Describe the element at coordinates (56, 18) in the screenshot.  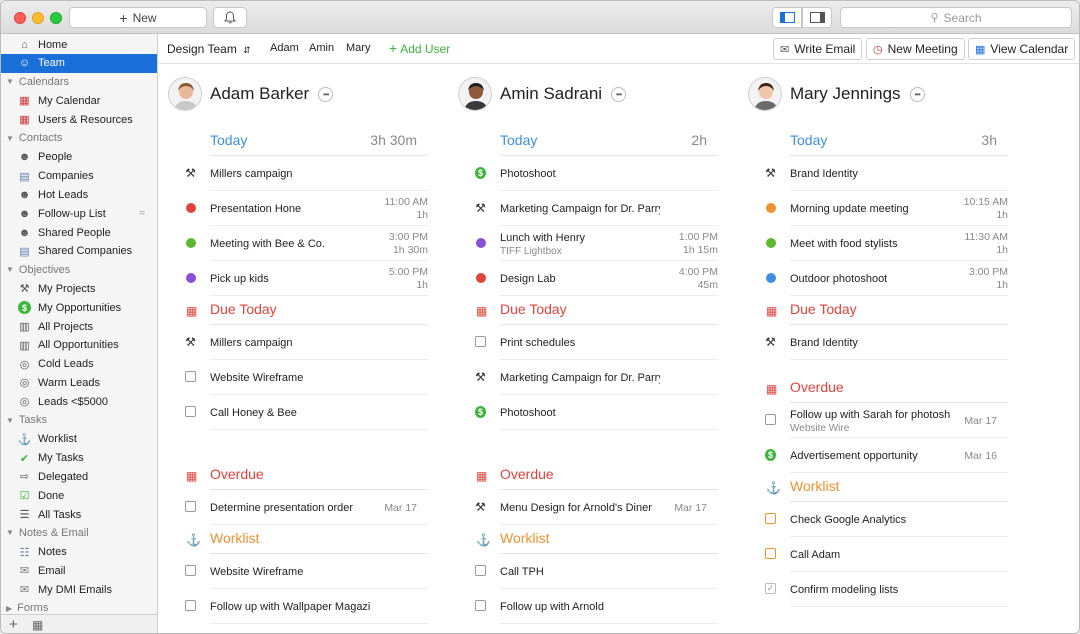
I see `zoom-window-button` at that location.